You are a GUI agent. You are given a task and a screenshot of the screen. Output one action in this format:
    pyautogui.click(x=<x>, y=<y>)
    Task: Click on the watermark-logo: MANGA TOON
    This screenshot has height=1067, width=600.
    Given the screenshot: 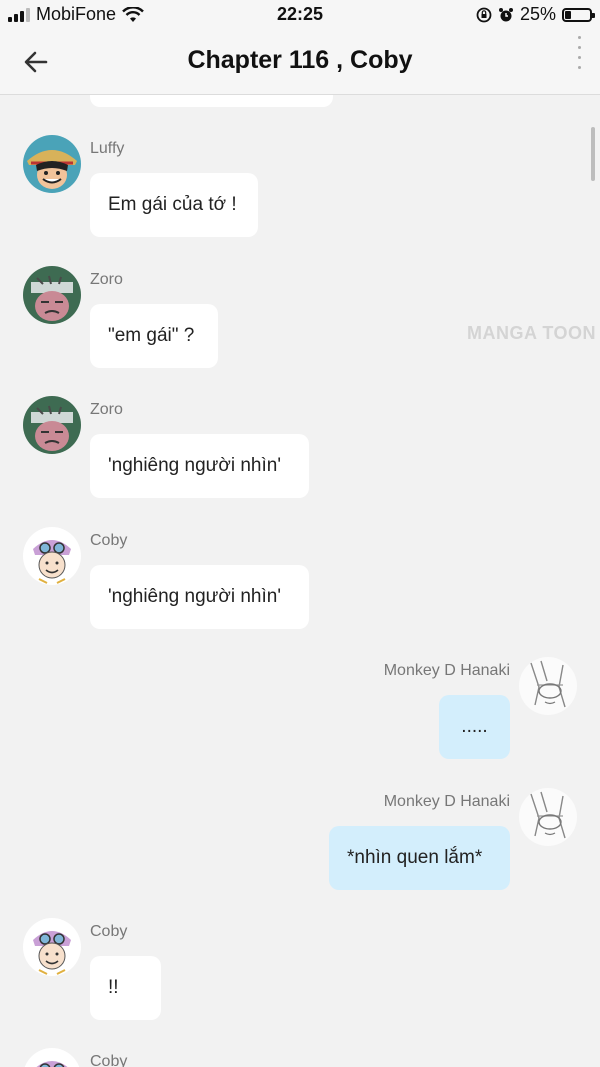 What is the action you would take?
    pyautogui.click(x=531, y=333)
    